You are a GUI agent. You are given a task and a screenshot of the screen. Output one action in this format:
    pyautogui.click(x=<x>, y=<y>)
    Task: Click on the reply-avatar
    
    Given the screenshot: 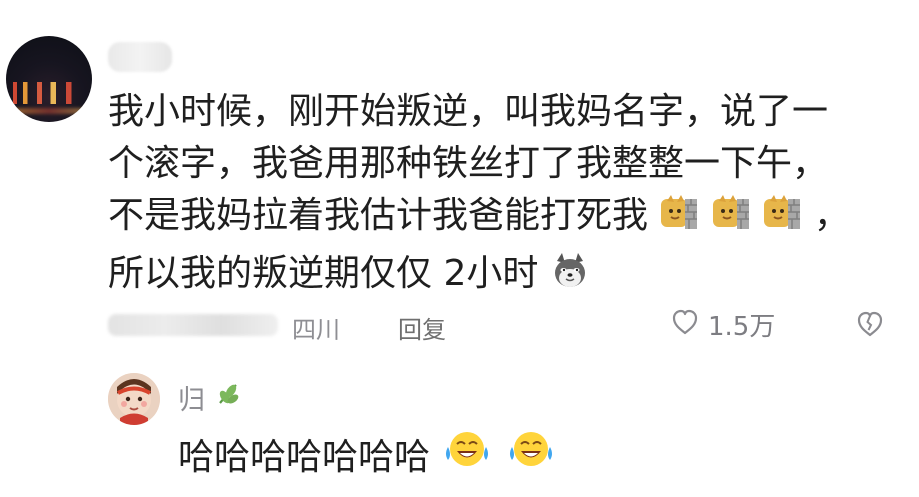 What is the action you would take?
    pyautogui.click(x=134, y=399)
    